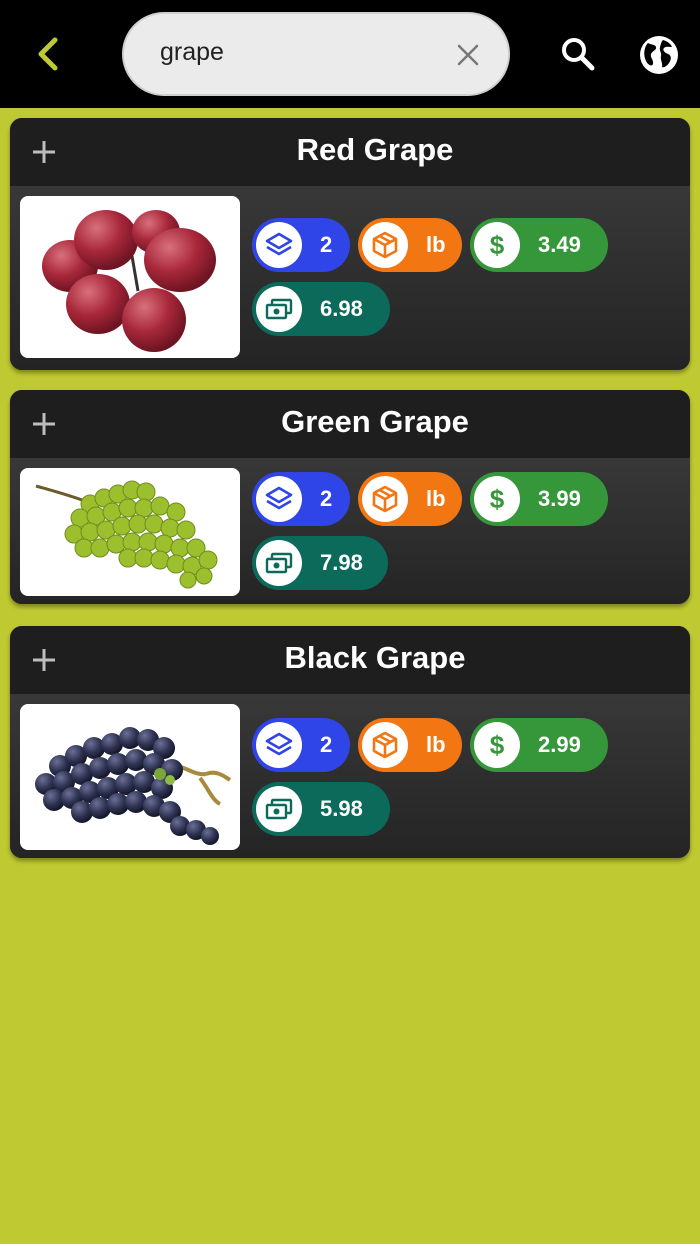 The image size is (700, 1244). I want to click on total-badge: 6.98, so click(321, 309).